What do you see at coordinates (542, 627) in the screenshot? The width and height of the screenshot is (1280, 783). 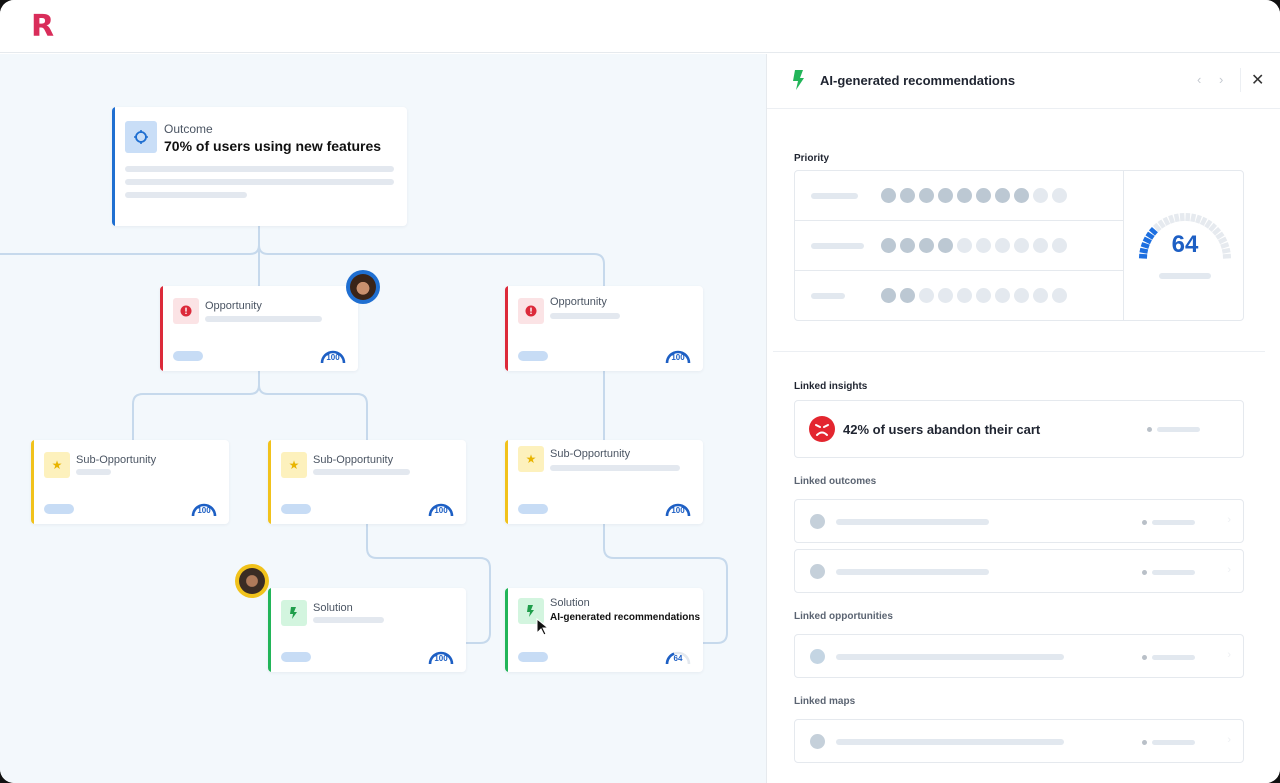 I see `mouse-cursor-icon` at bounding box center [542, 627].